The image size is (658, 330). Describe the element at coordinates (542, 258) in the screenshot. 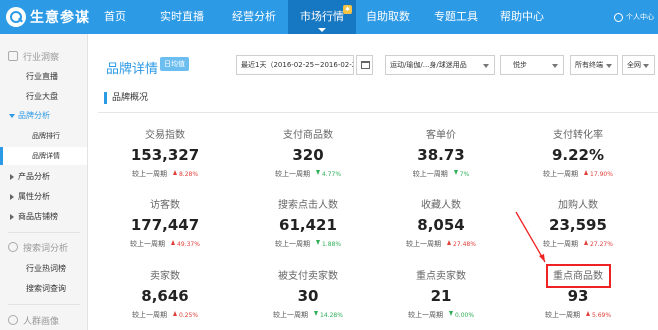

I see `annotation-arrowhead` at that location.